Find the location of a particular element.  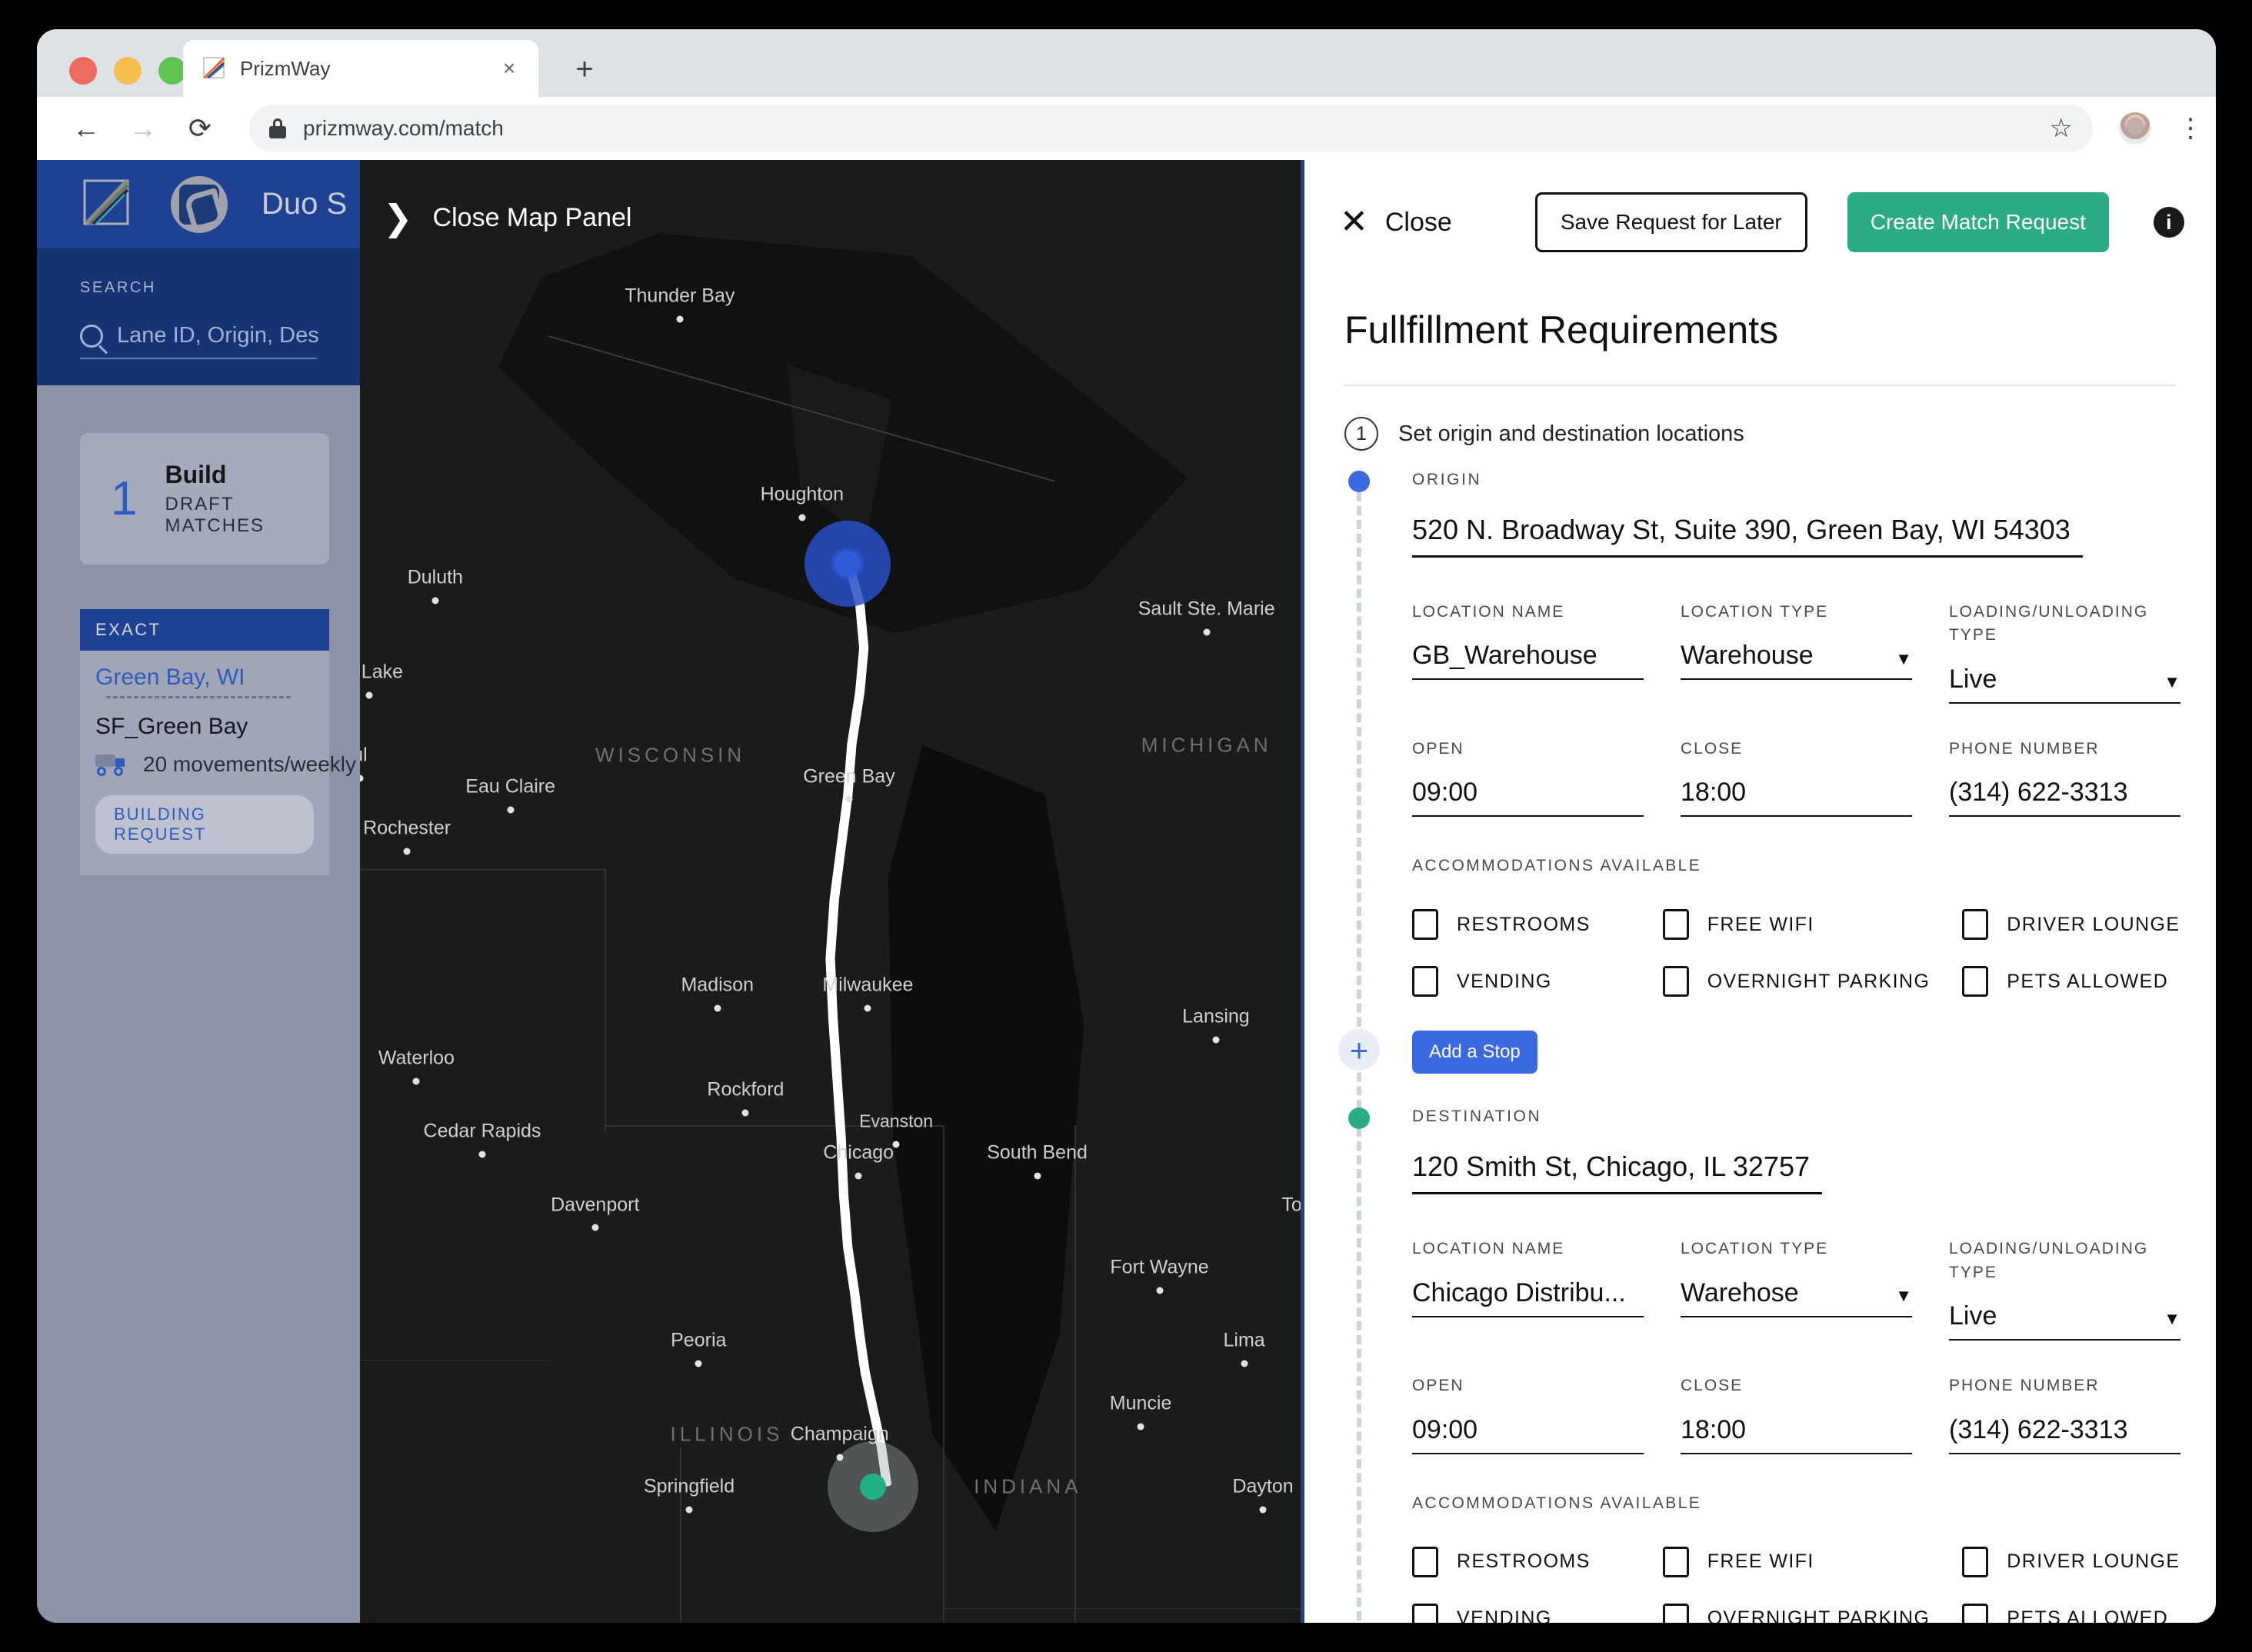

profile-avatar is located at coordinates (2135, 129).